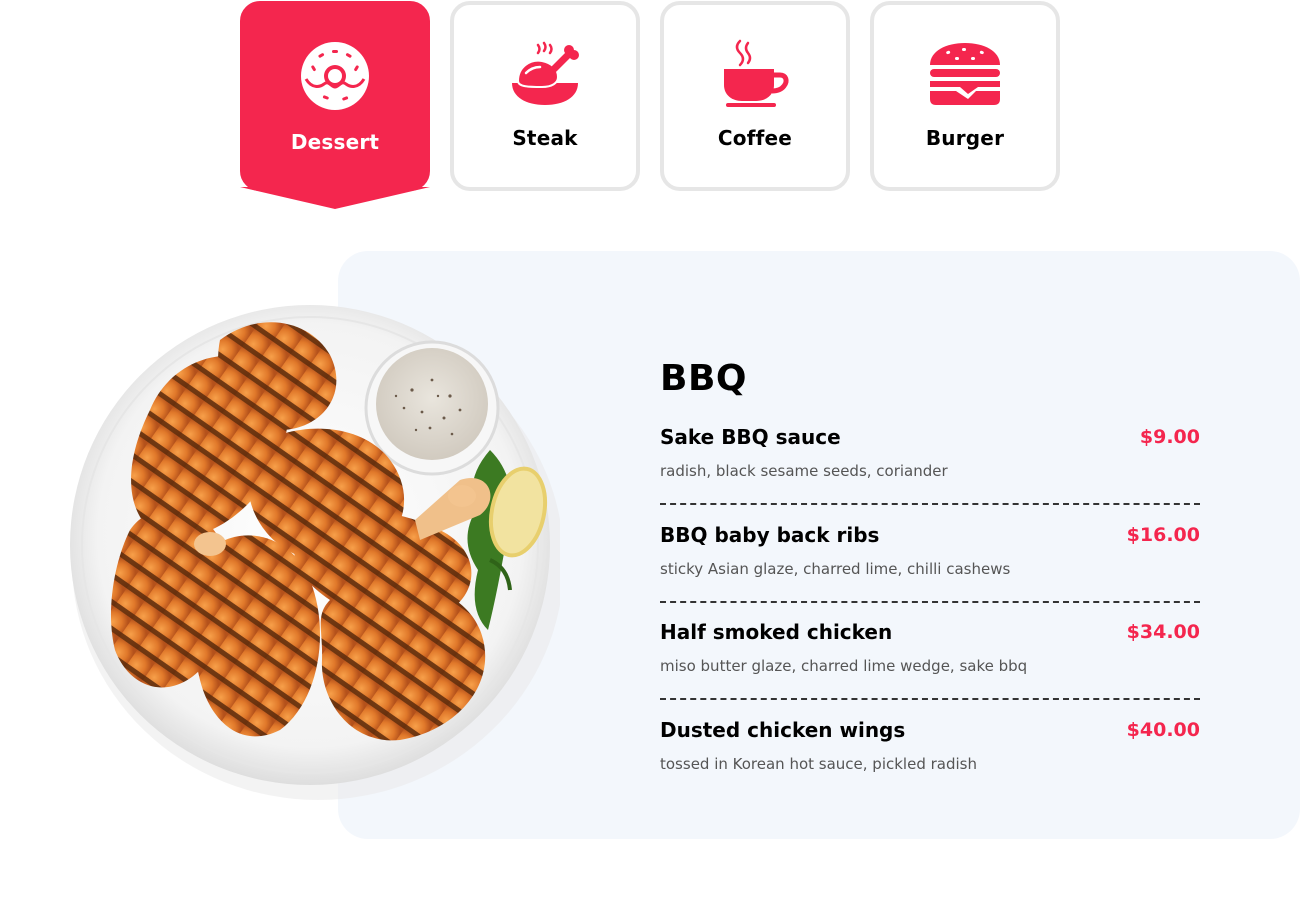 The width and height of the screenshot is (1300, 905). Describe the element at coordinates (770, 534) in the screenshot. I see `menu-item-name: BBQ baby back ribs` at that location.